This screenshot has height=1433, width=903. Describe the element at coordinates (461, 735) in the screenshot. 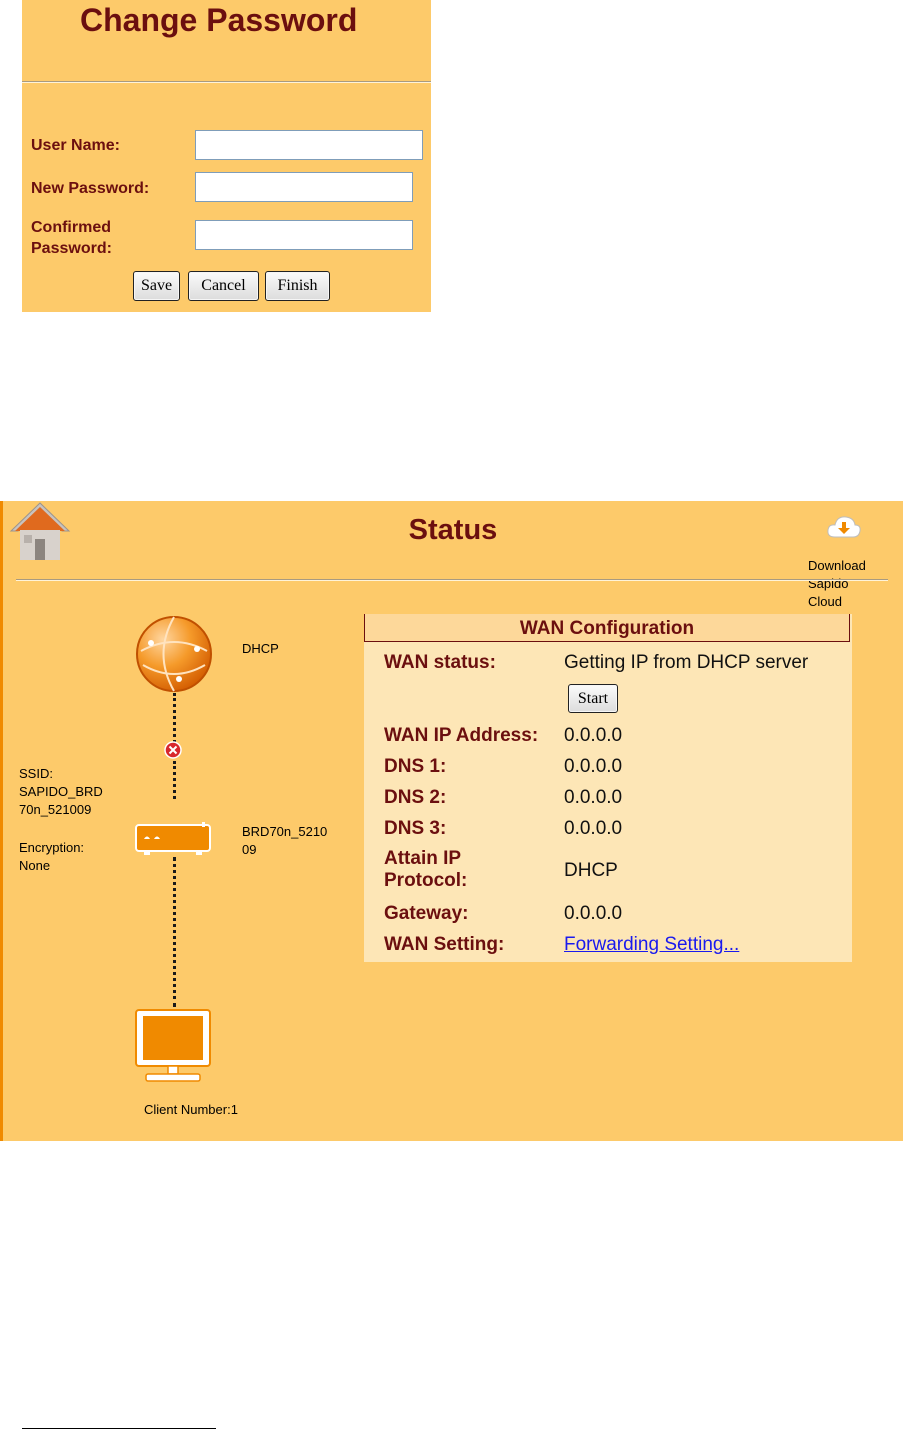

I see `wan-ip-label: WAN IP Address:` at that location.